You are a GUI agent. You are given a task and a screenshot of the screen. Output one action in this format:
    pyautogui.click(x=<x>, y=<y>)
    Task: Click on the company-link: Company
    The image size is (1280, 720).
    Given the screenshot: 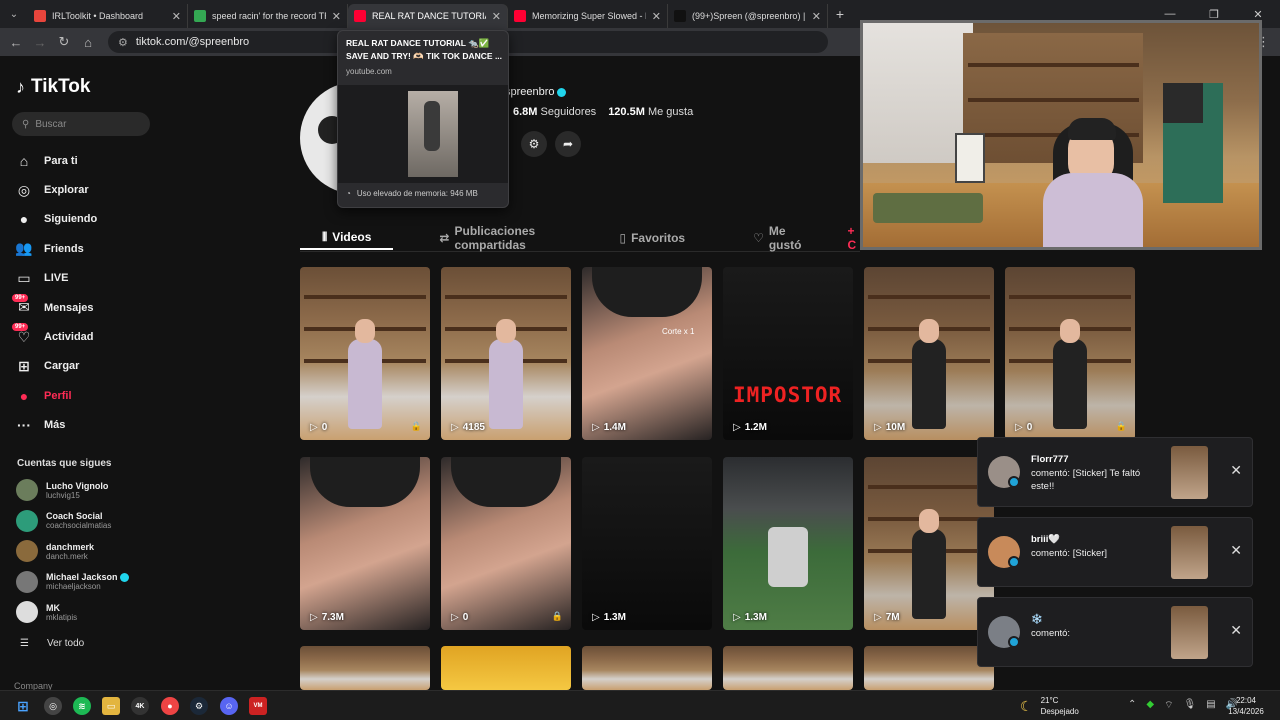 What is the action you would take?
    pyautogui.click(x=33, y=685)
    